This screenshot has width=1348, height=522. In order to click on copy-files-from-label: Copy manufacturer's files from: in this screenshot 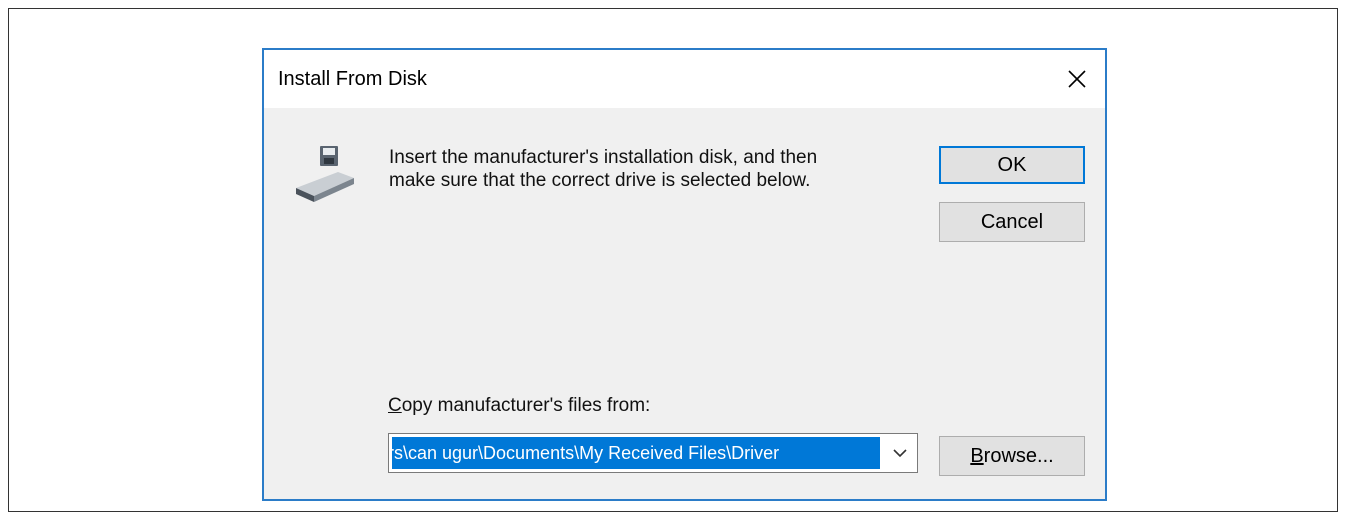, I will do `click(519, 406)`.